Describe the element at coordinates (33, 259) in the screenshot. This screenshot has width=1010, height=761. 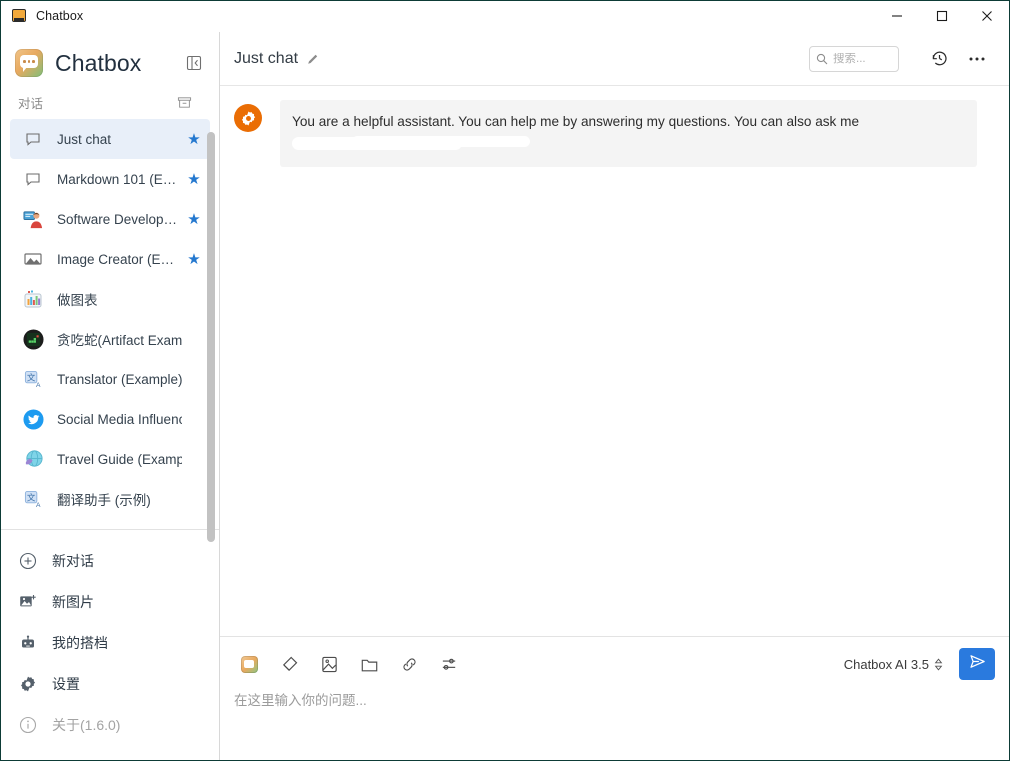
I see `picture-icon` at that location.